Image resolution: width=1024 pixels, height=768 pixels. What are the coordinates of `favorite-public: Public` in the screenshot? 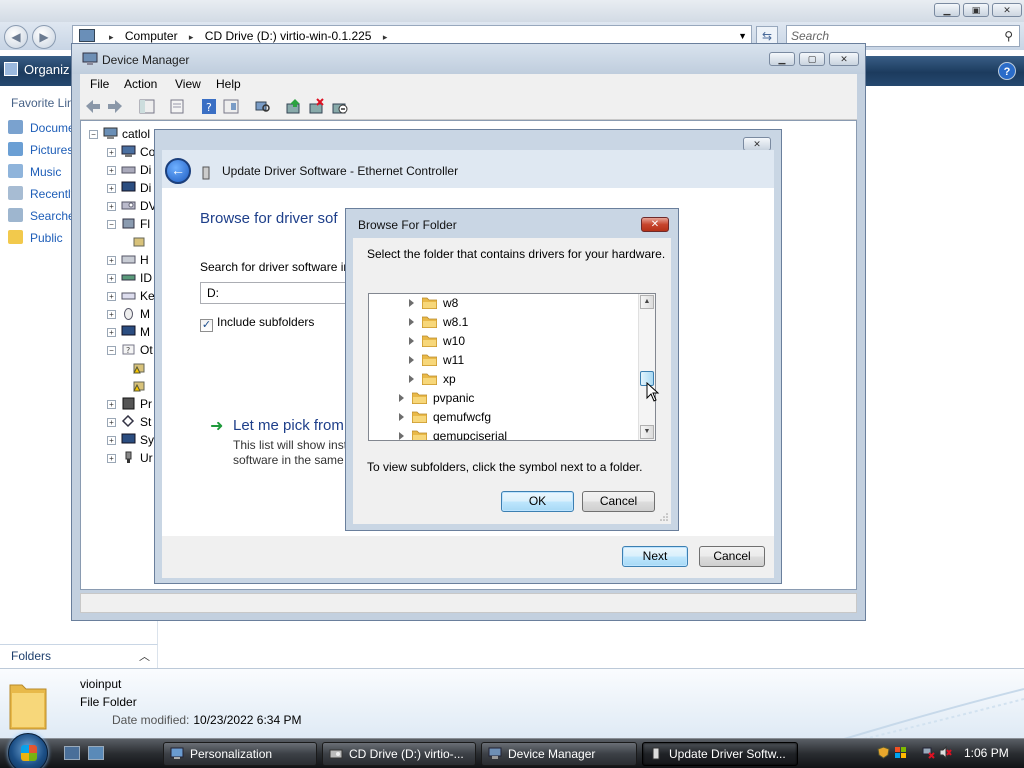 It's located at (35, 238).